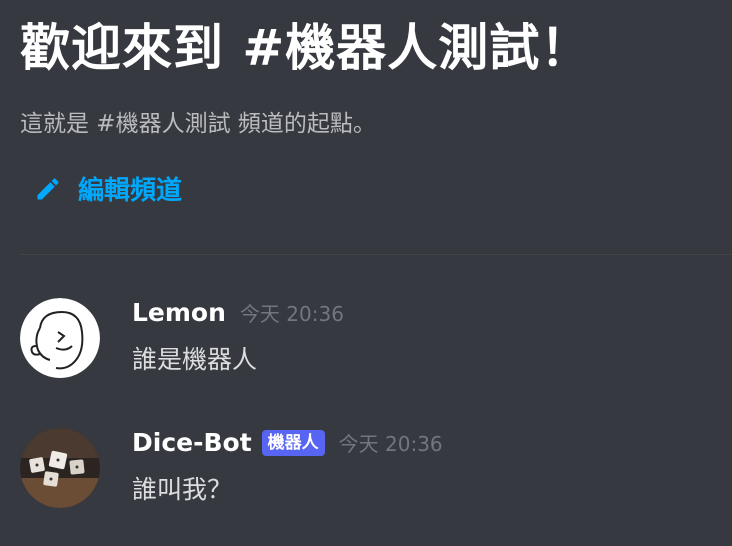  I want to click on message-content: 誰叫我？, so click(182, 489).